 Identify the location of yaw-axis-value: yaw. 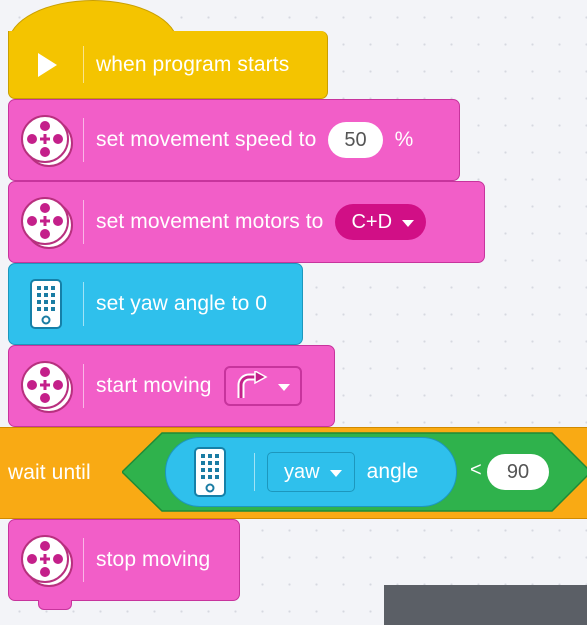
(302, 471).